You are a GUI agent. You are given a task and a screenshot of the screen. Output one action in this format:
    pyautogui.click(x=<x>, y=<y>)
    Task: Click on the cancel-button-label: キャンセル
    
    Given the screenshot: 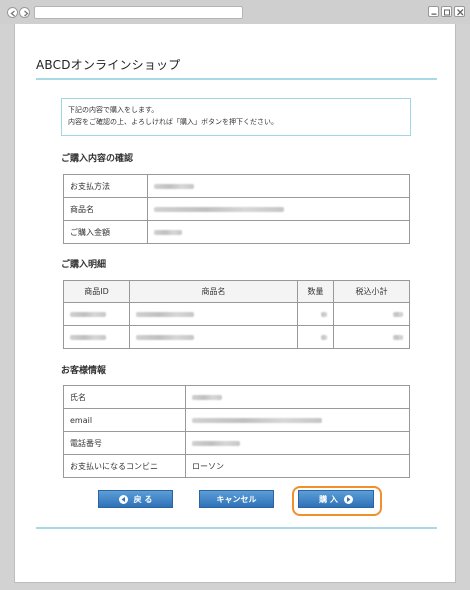 What is the action you would take?
    pyautogui.click(x=236, y=499)
    